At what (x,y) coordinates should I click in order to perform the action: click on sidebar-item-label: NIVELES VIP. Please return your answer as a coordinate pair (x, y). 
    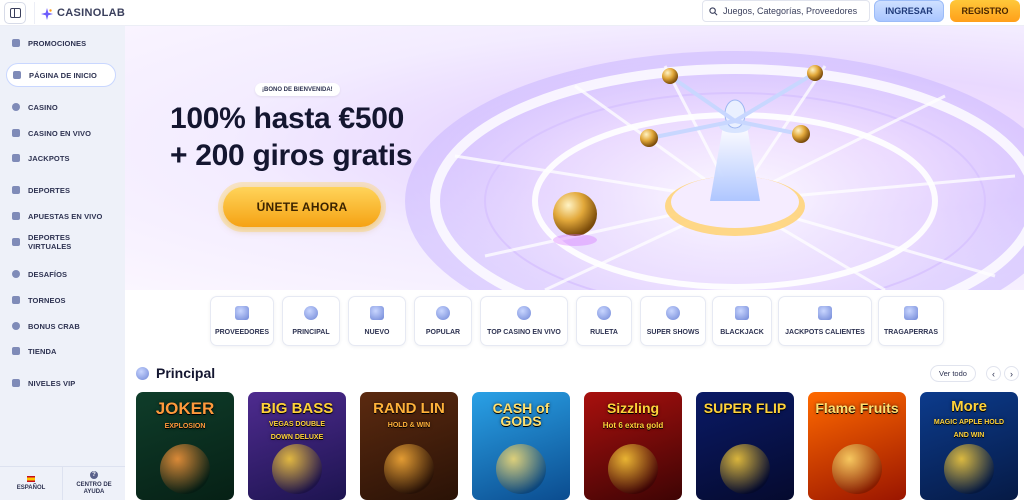
    Looking at the image, I should click on (52, 383).